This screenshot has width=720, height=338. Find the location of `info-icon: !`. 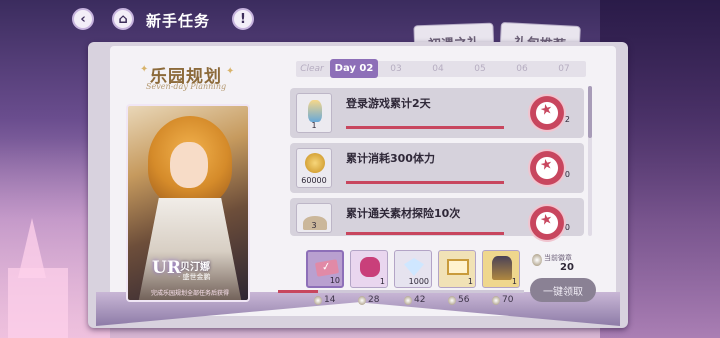

info-icon: ! is located at coordinates (243, 19).